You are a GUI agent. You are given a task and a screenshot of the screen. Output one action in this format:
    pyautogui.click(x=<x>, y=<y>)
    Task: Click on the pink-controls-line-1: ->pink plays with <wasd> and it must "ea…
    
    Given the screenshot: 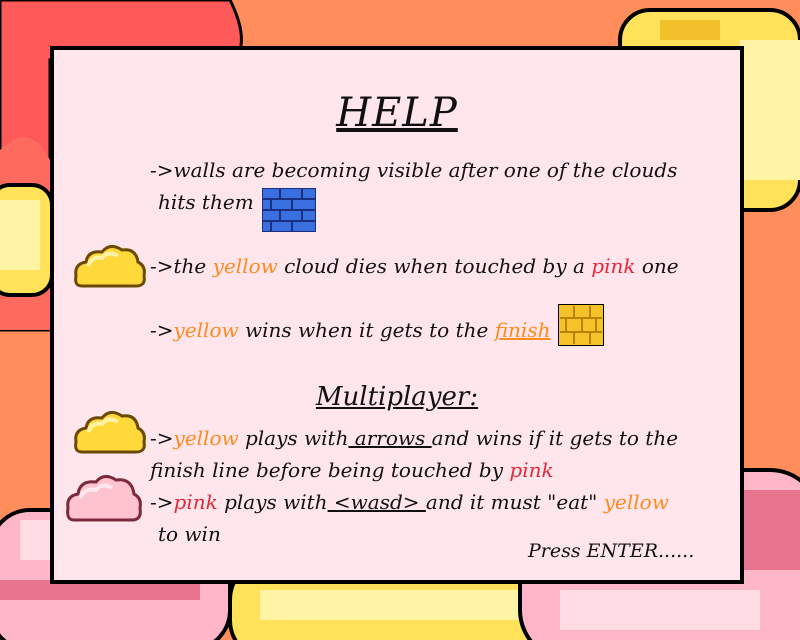 What is the action you would take?
    pyautogui.click(x=409, y=502)
    